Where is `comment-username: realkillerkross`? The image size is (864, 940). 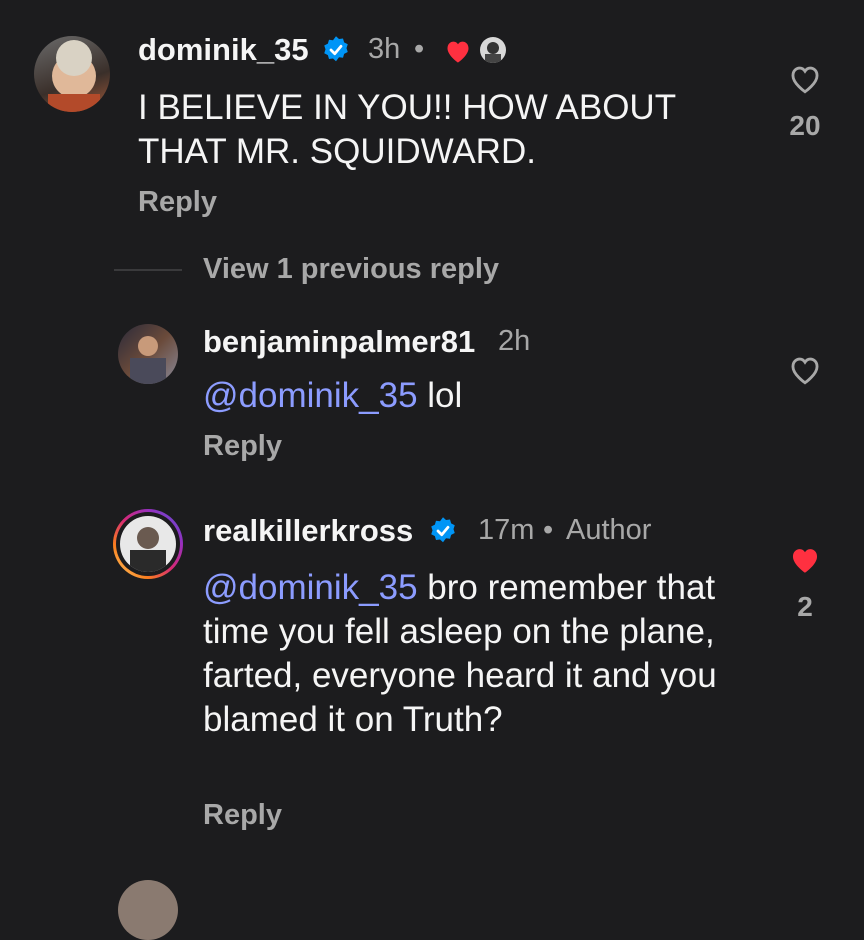 comment-username: realkillerkross is located at coordinates (308, 531).